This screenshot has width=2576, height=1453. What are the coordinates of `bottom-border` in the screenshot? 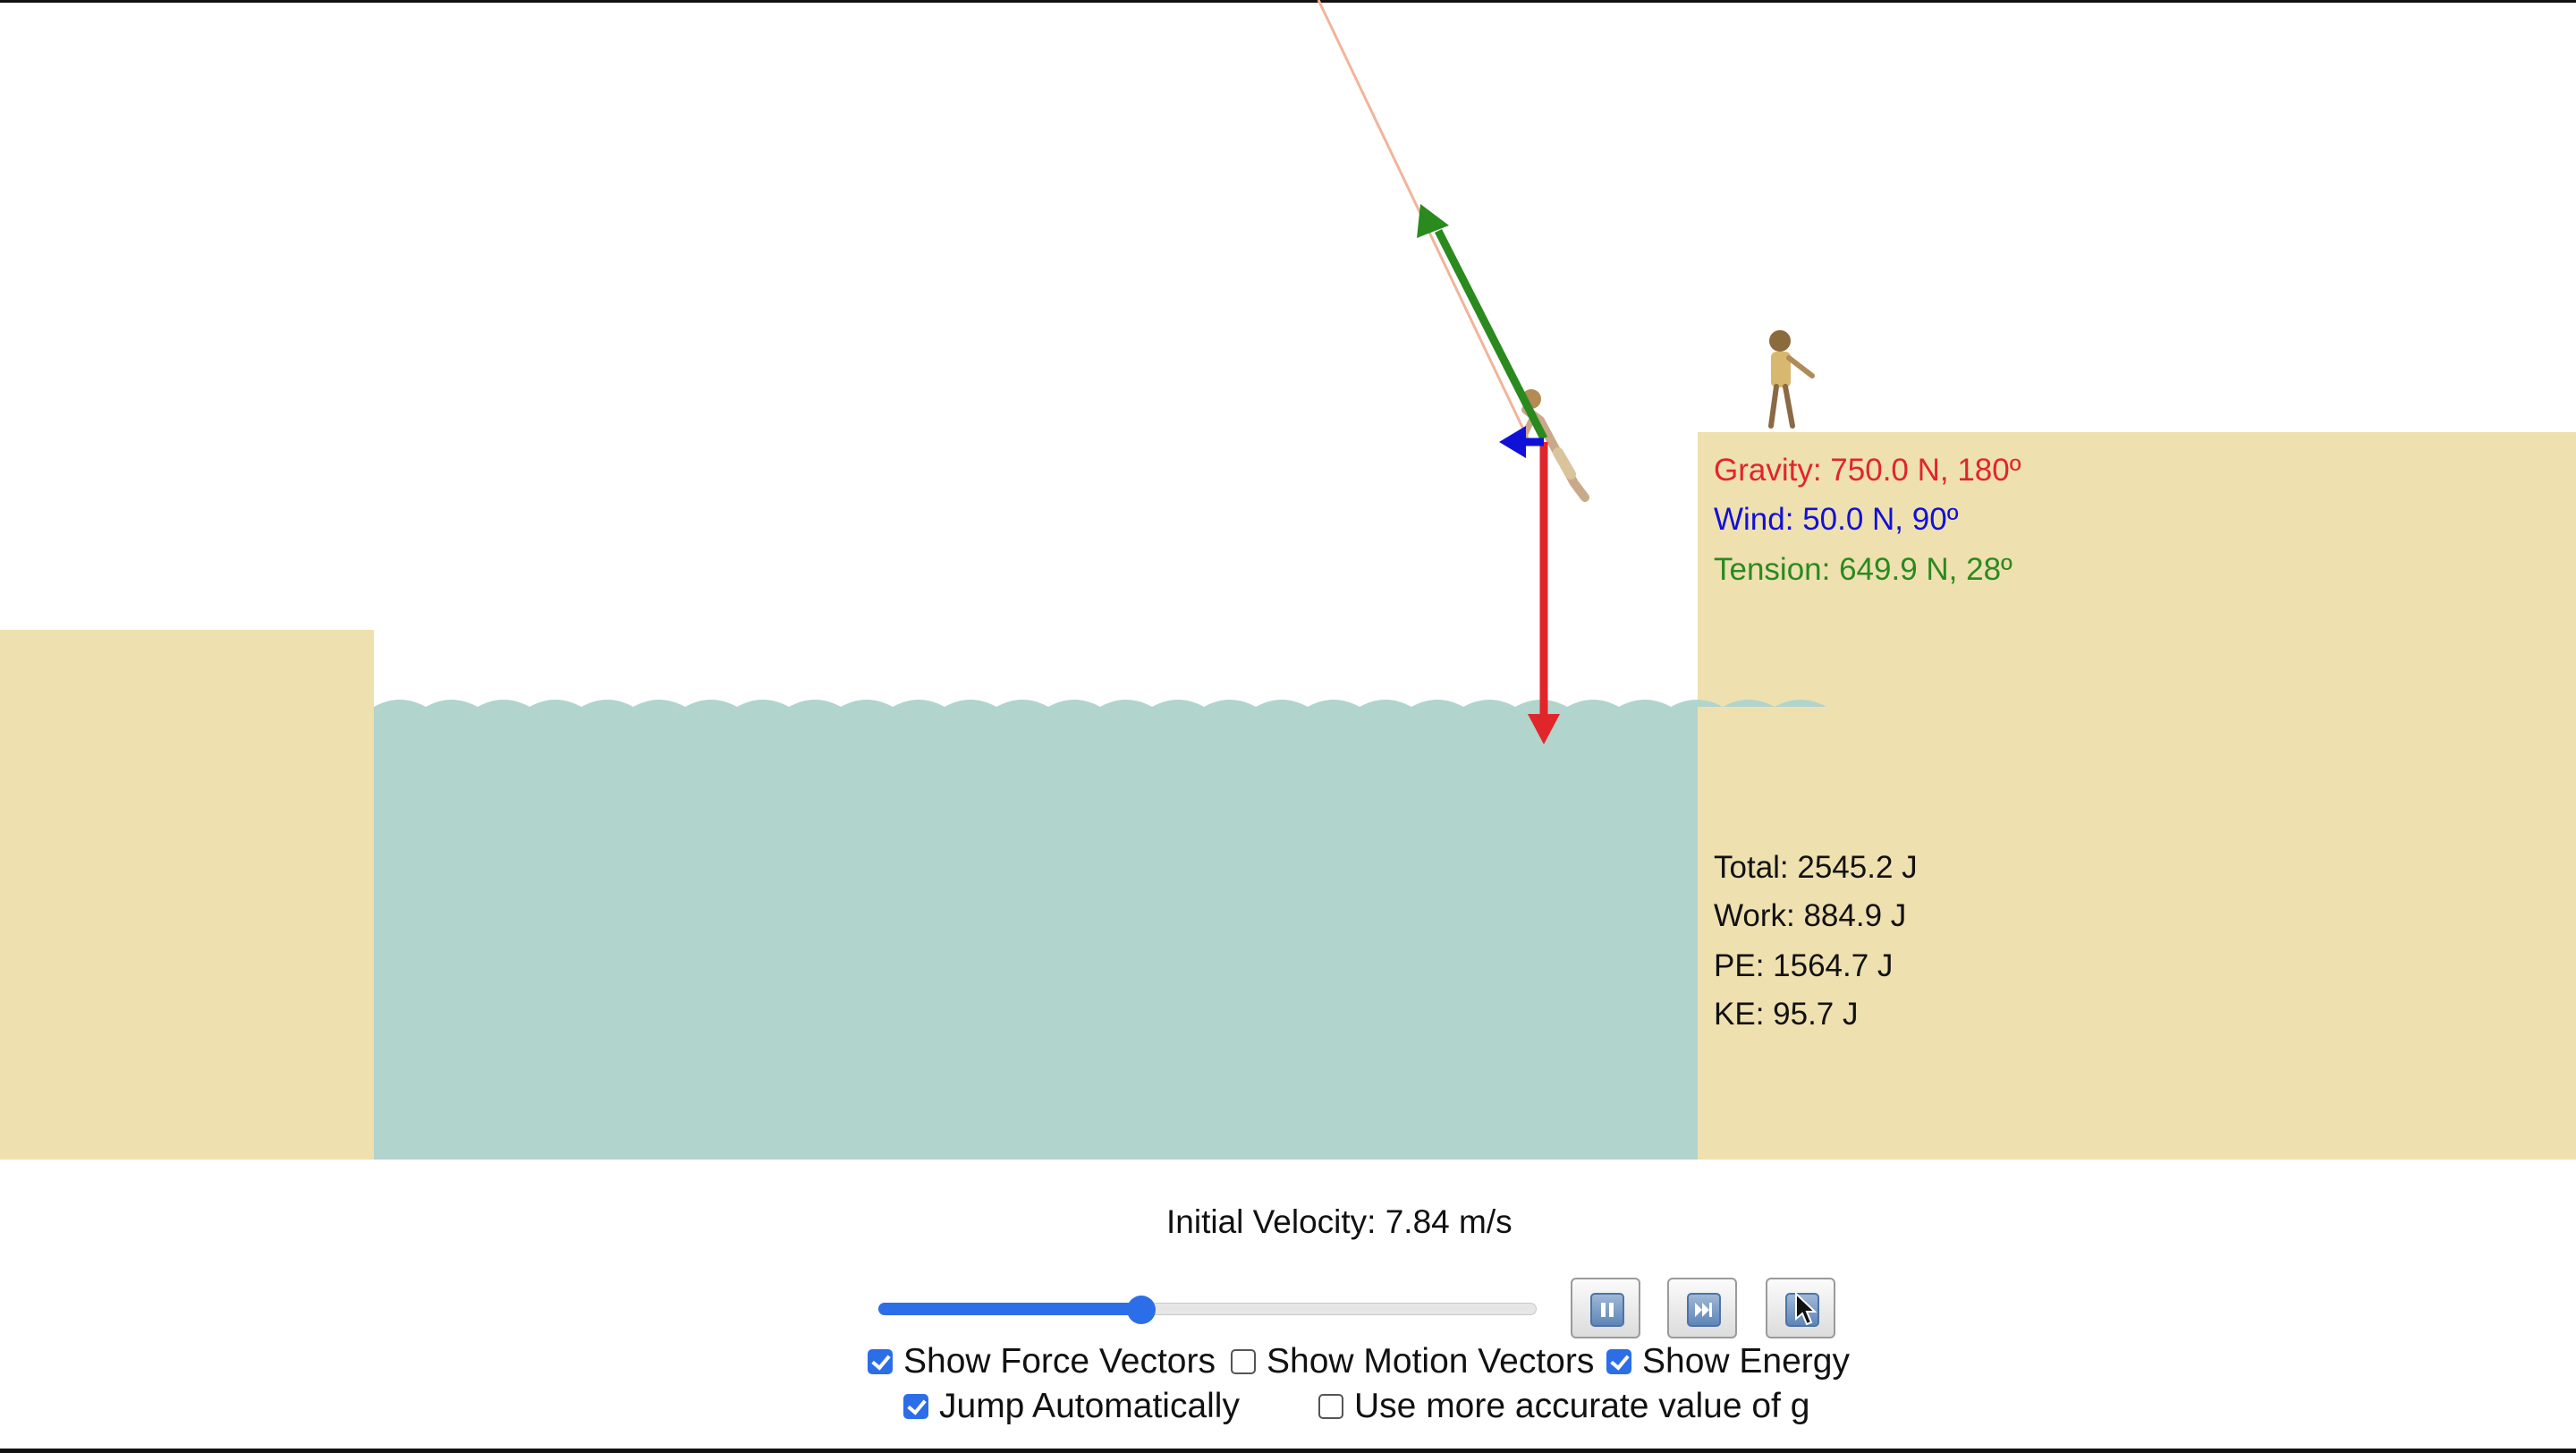 It's located at (1288, 1451).